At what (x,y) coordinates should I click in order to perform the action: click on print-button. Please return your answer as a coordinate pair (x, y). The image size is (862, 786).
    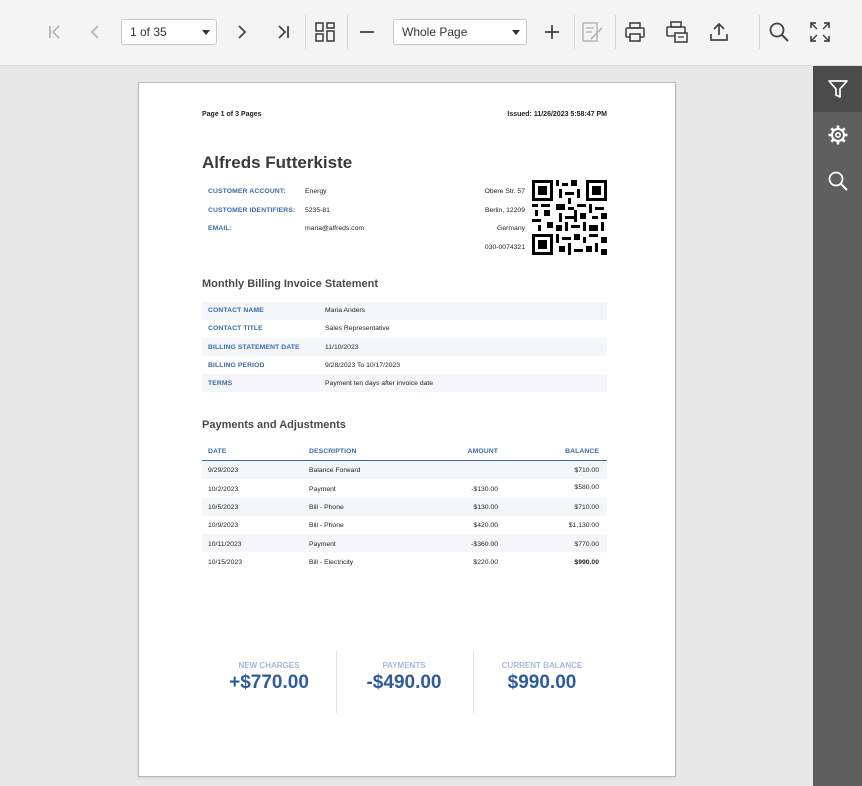
    Looking at the image, I should click on (635, 32).